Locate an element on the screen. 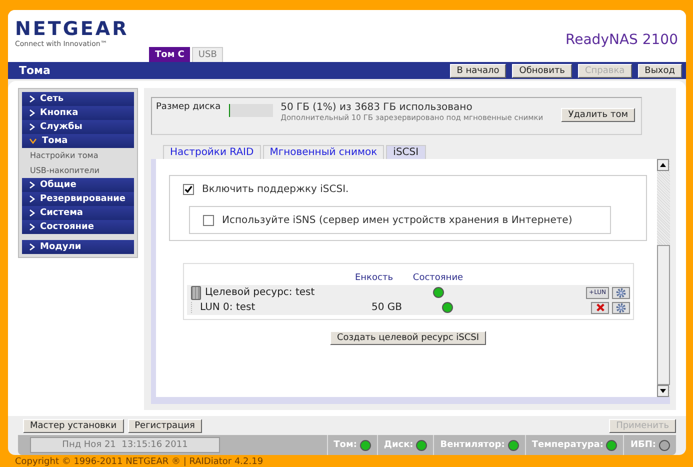  nav-item: Резервирование is located at coordinates (78, 199).